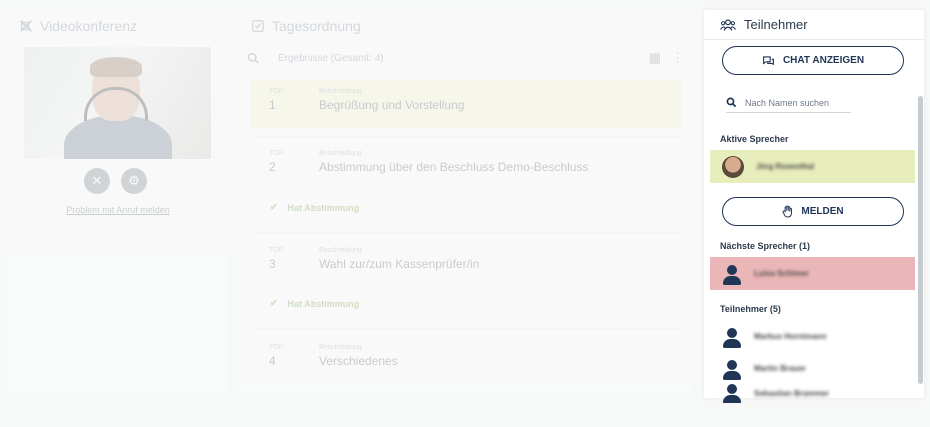 This screenshot has width=930, height=427. What do you see at coordinates (812, 273) in the screenshot?
I see `next-speaker-row: Luisa Schimer` at bounding box center [812, 273].